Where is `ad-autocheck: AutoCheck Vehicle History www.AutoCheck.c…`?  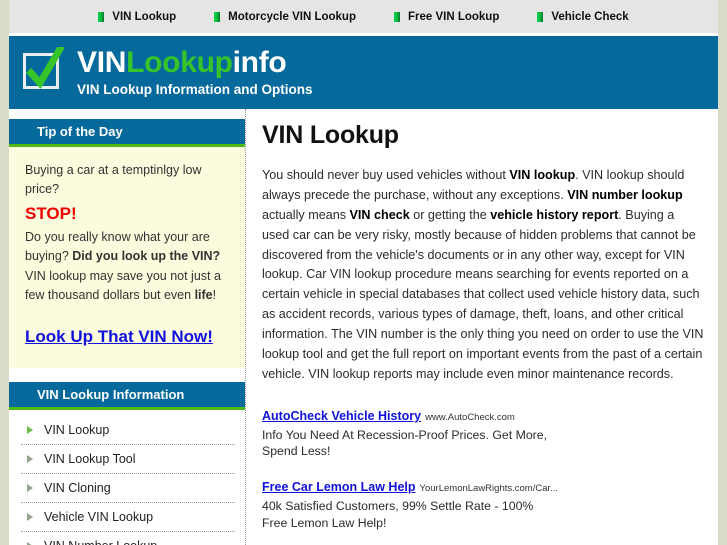
ad-autocheck: AutoCheck Vehicle History www.AutoCheck.c… is located at coordinates (483, 433).